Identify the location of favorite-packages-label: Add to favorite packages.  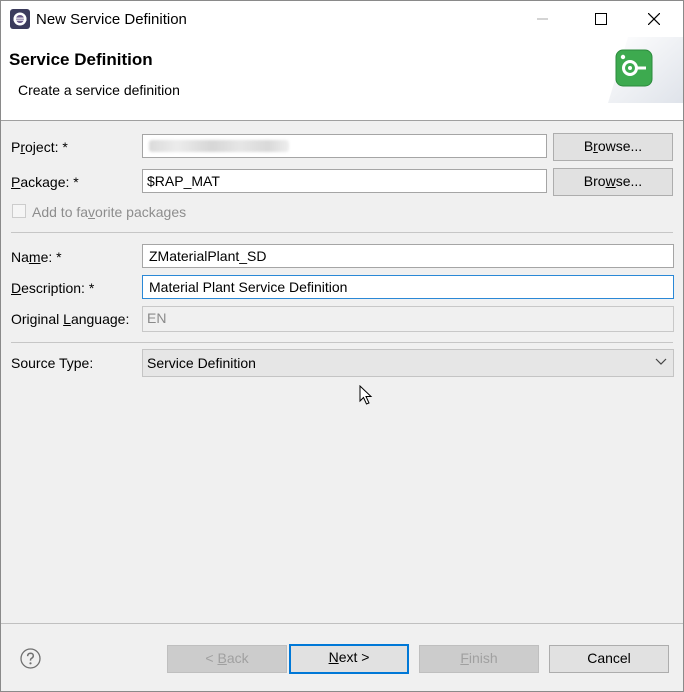
(109, 212).